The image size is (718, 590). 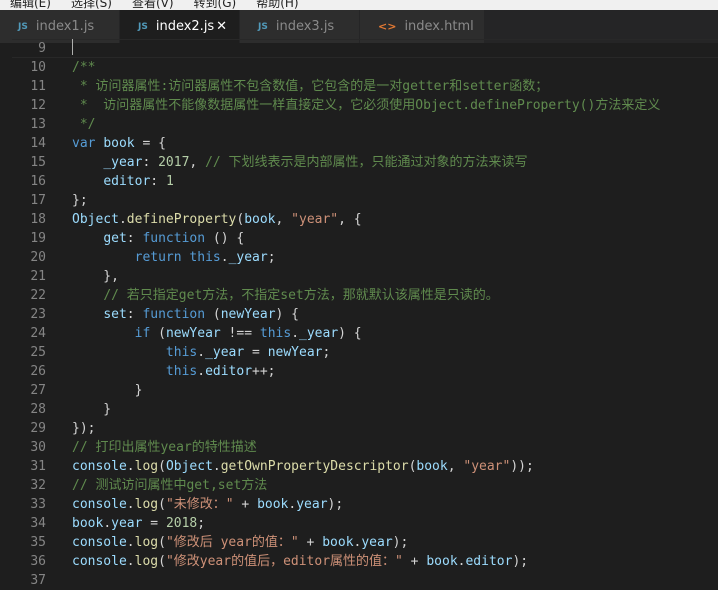 I want to click on line-number: 22, so click(x=38, y=295).